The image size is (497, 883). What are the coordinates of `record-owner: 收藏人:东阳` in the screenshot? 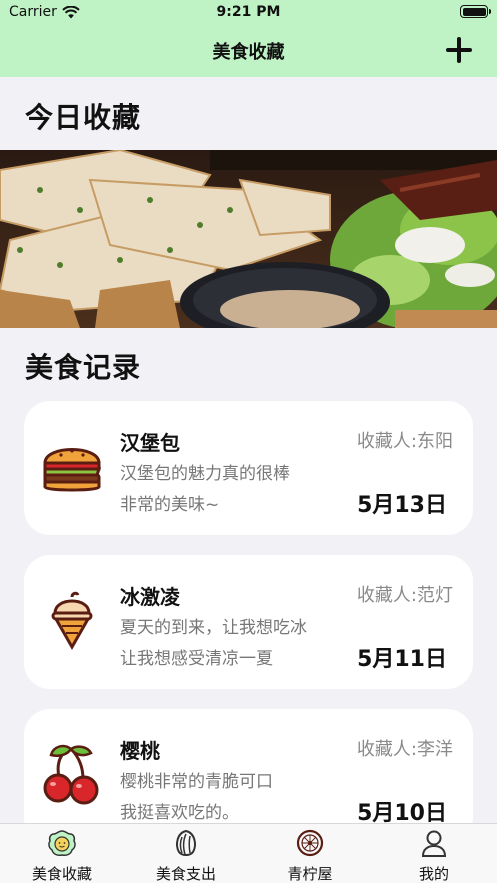 It's located at (404, 441).